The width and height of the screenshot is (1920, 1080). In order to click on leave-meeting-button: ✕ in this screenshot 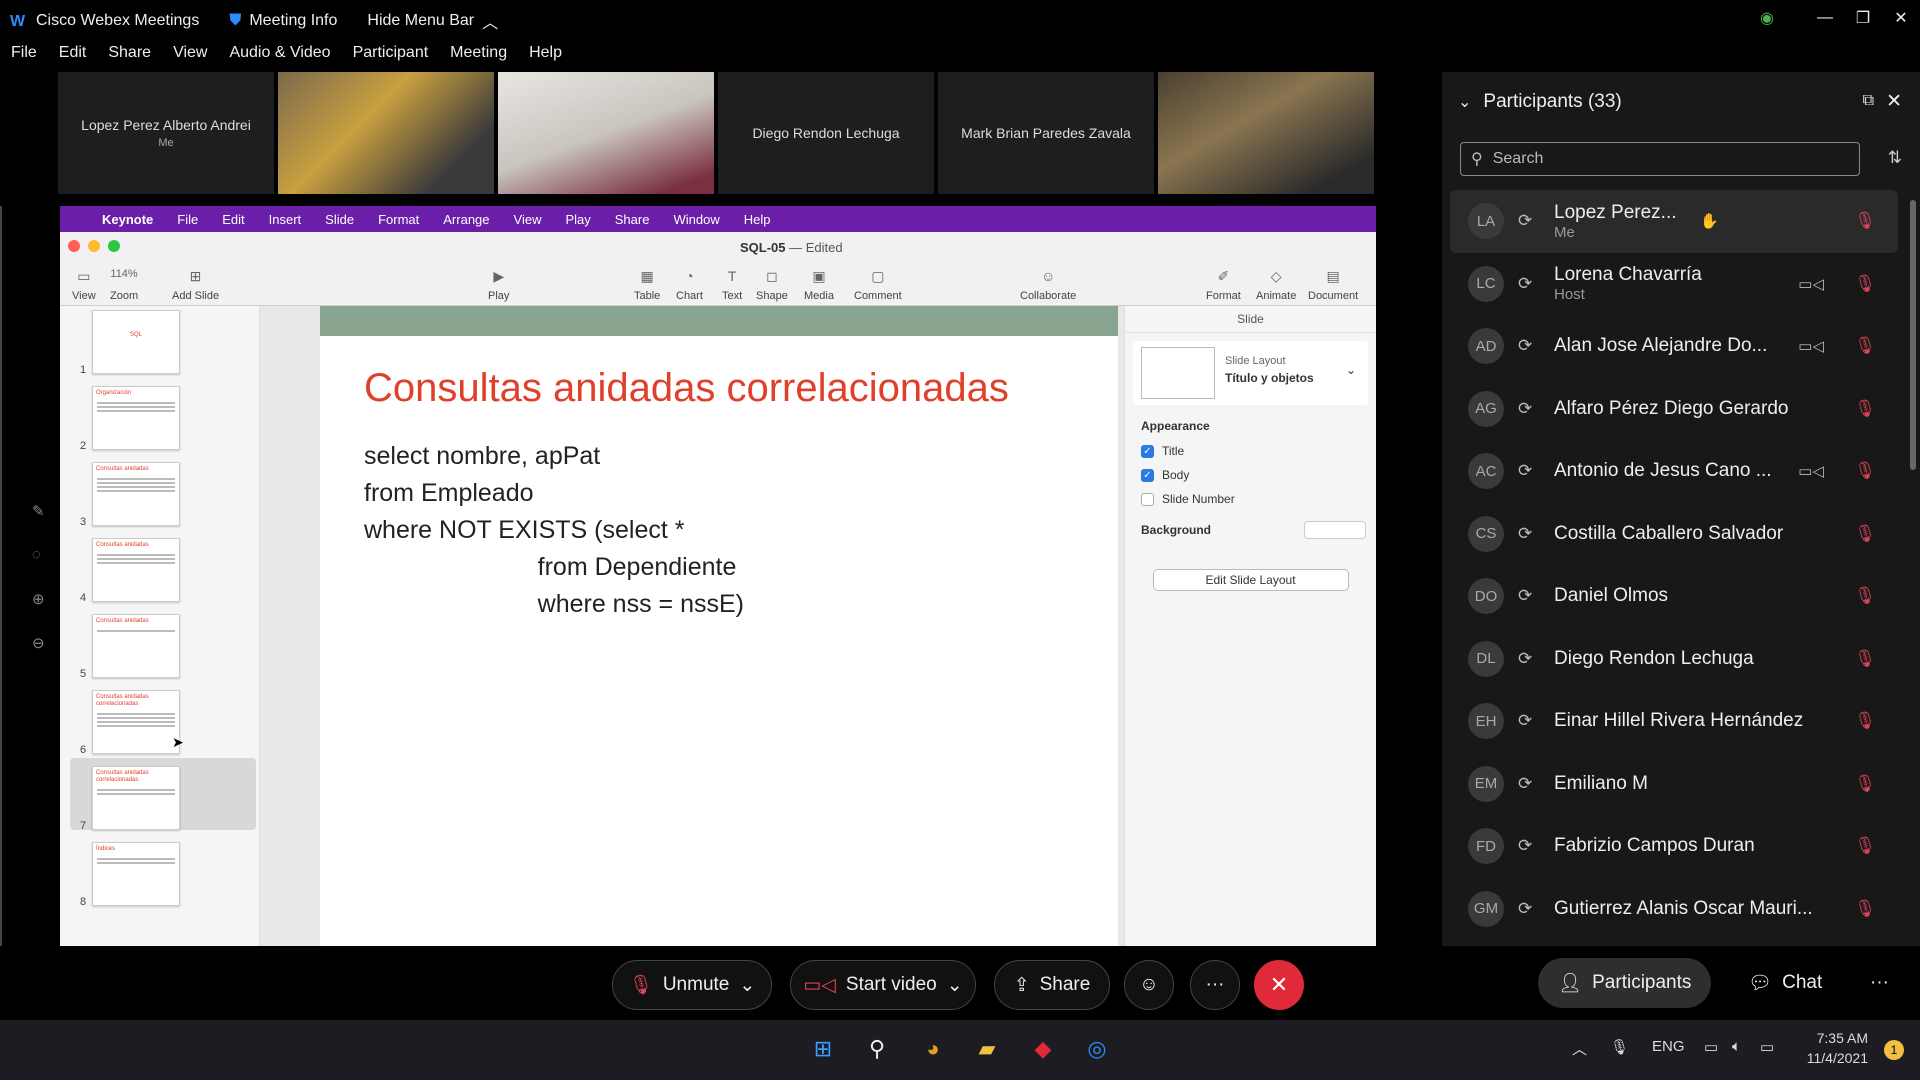, I will do `click(1279, 985)`.